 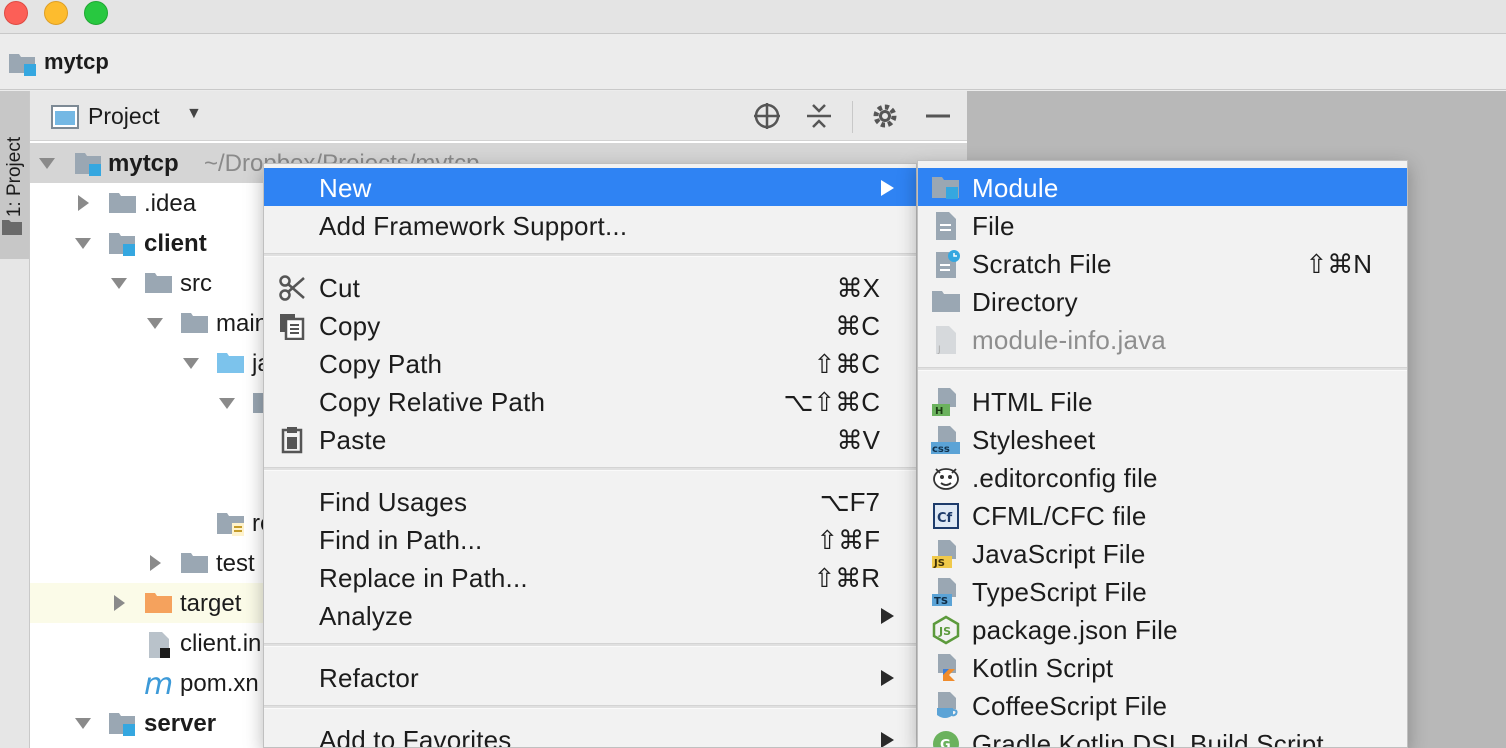 What do you see at coordinates (159, 684) in the screenshot?
I see `maven-icon: m` at bounding box center [159, 684].